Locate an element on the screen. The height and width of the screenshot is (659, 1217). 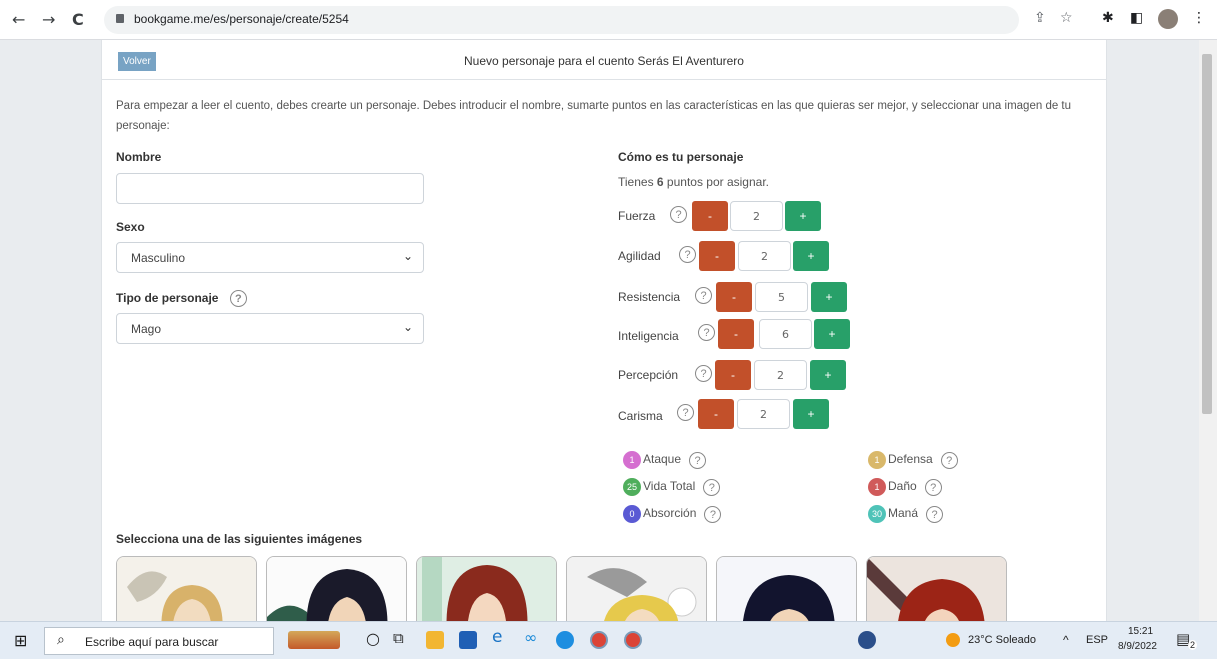
side-panel-icon: ◧ is located at coordinates (1136, 18).